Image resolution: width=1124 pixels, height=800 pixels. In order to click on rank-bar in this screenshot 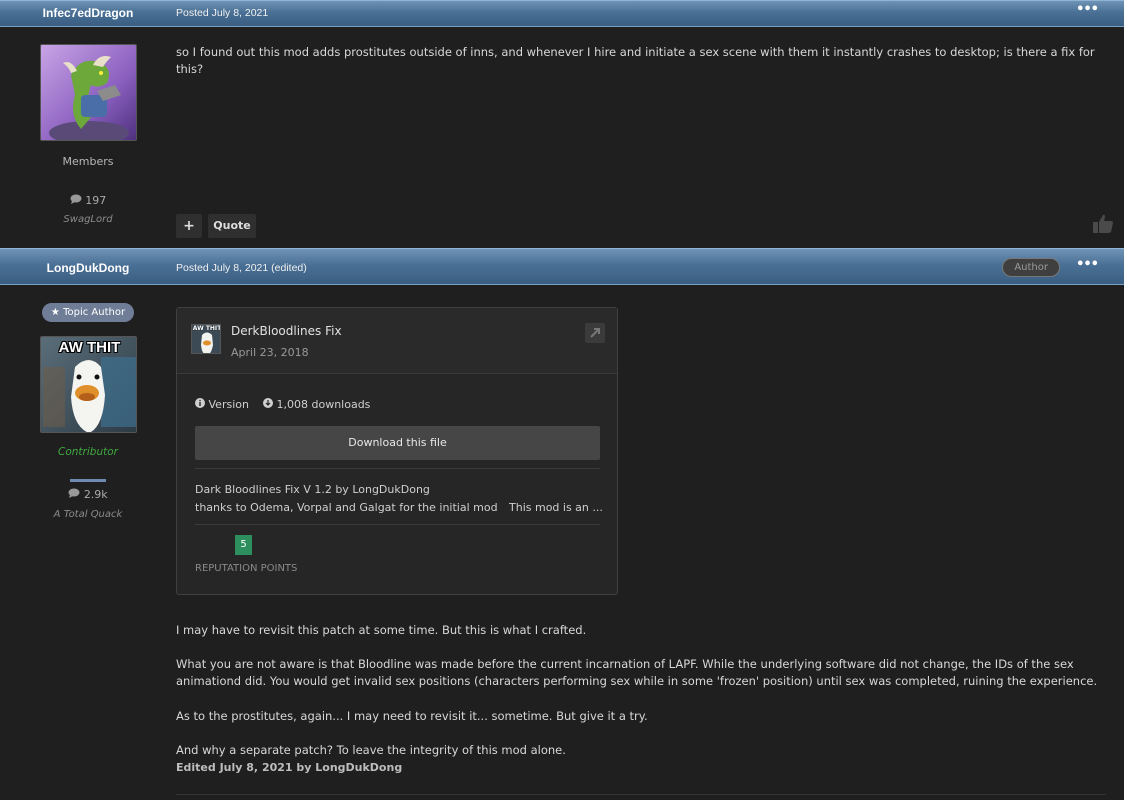, I will do `click(88, 480)`.